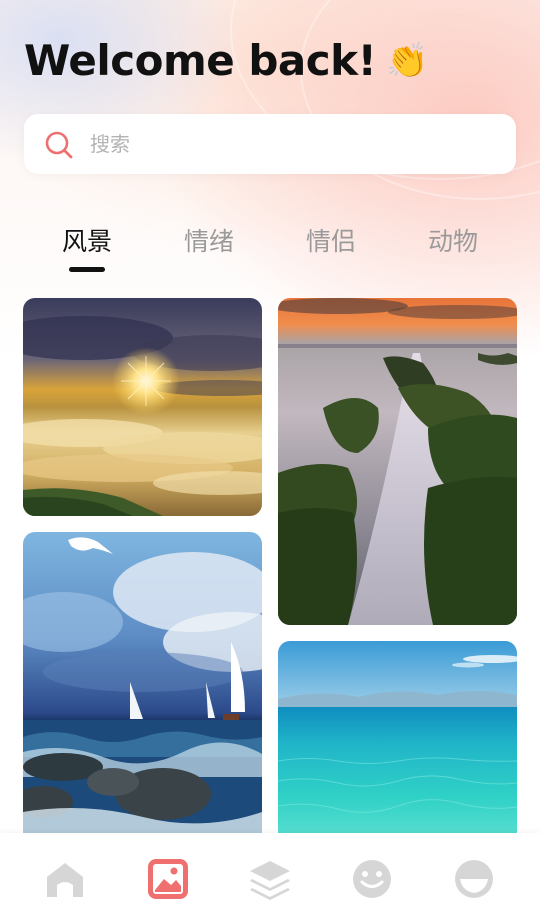 The height and width of the screenshot is (924, 540). What do you see at coordinates (65, 879) in the screenshot?
I see `home-icon` at bounding box center [65, 879].